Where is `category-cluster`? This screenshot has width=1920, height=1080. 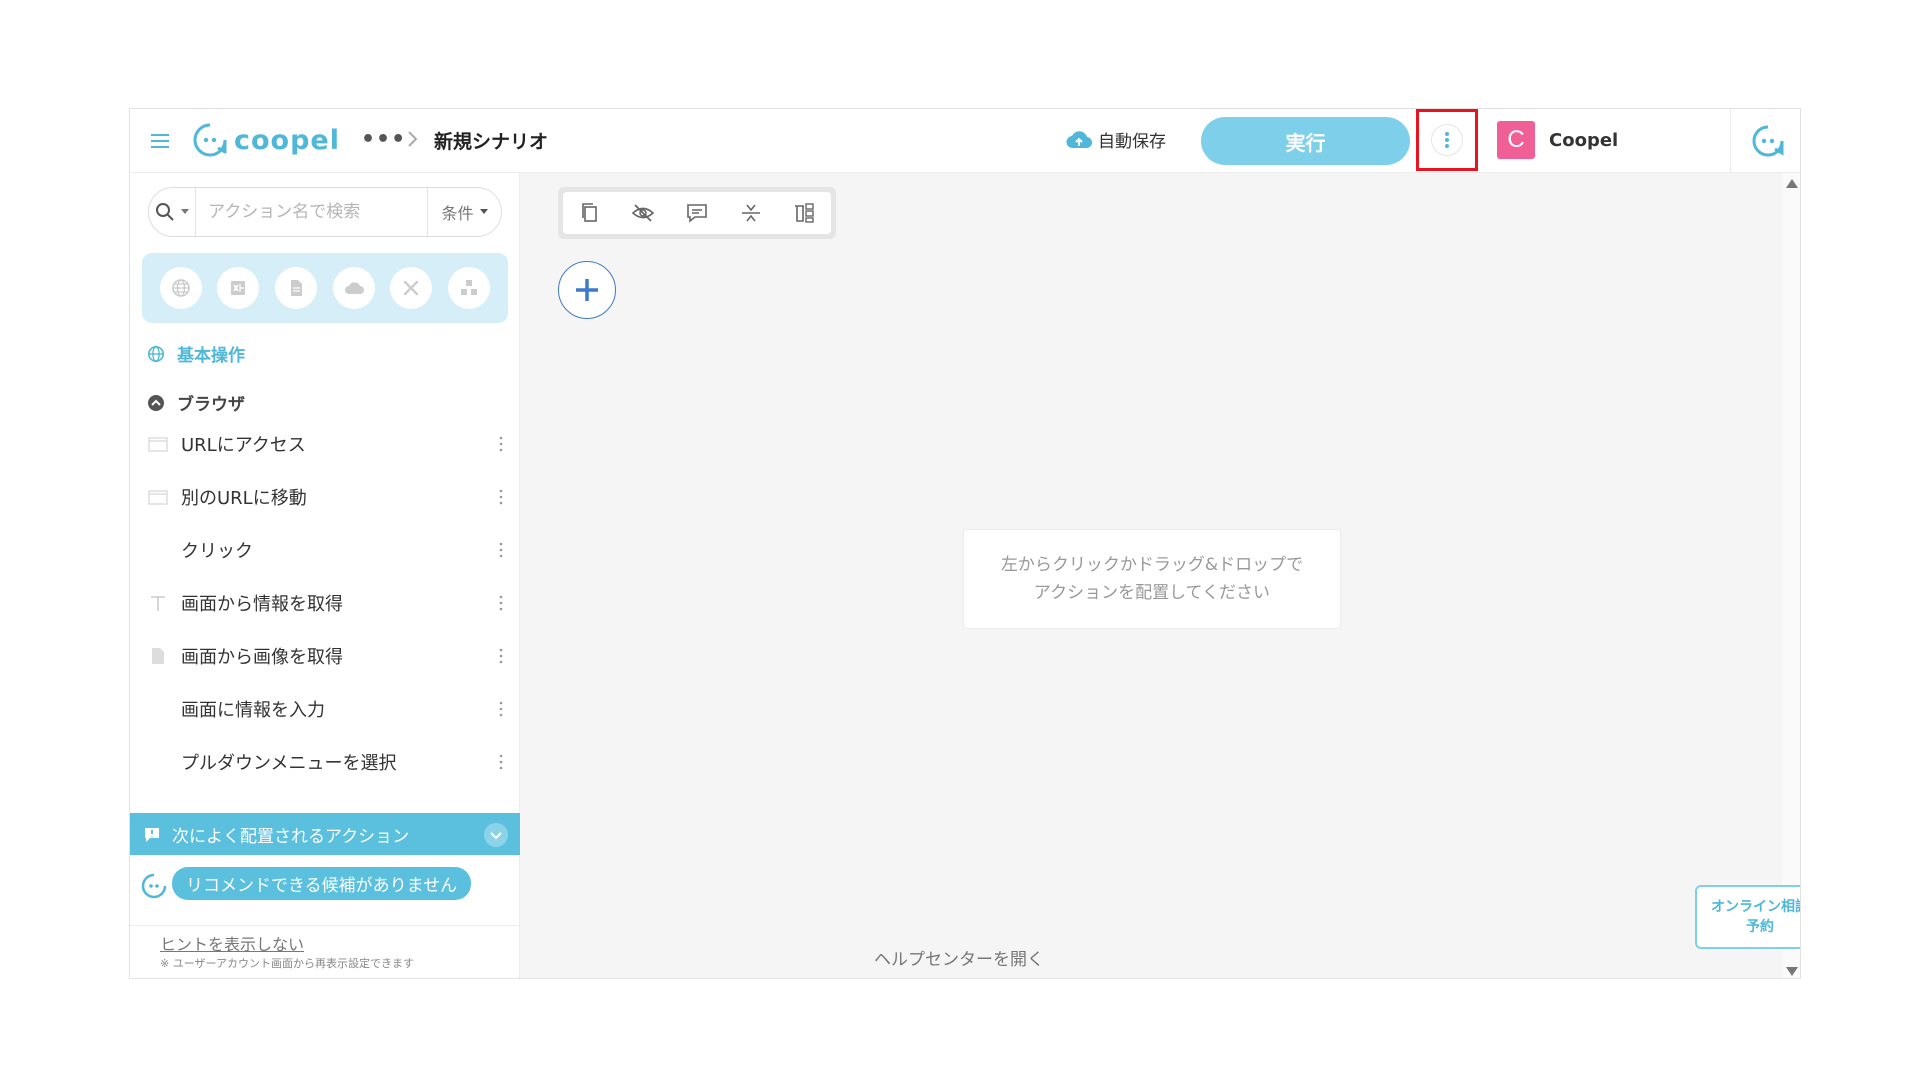 category-cluster is located at coordinates (469, 288).